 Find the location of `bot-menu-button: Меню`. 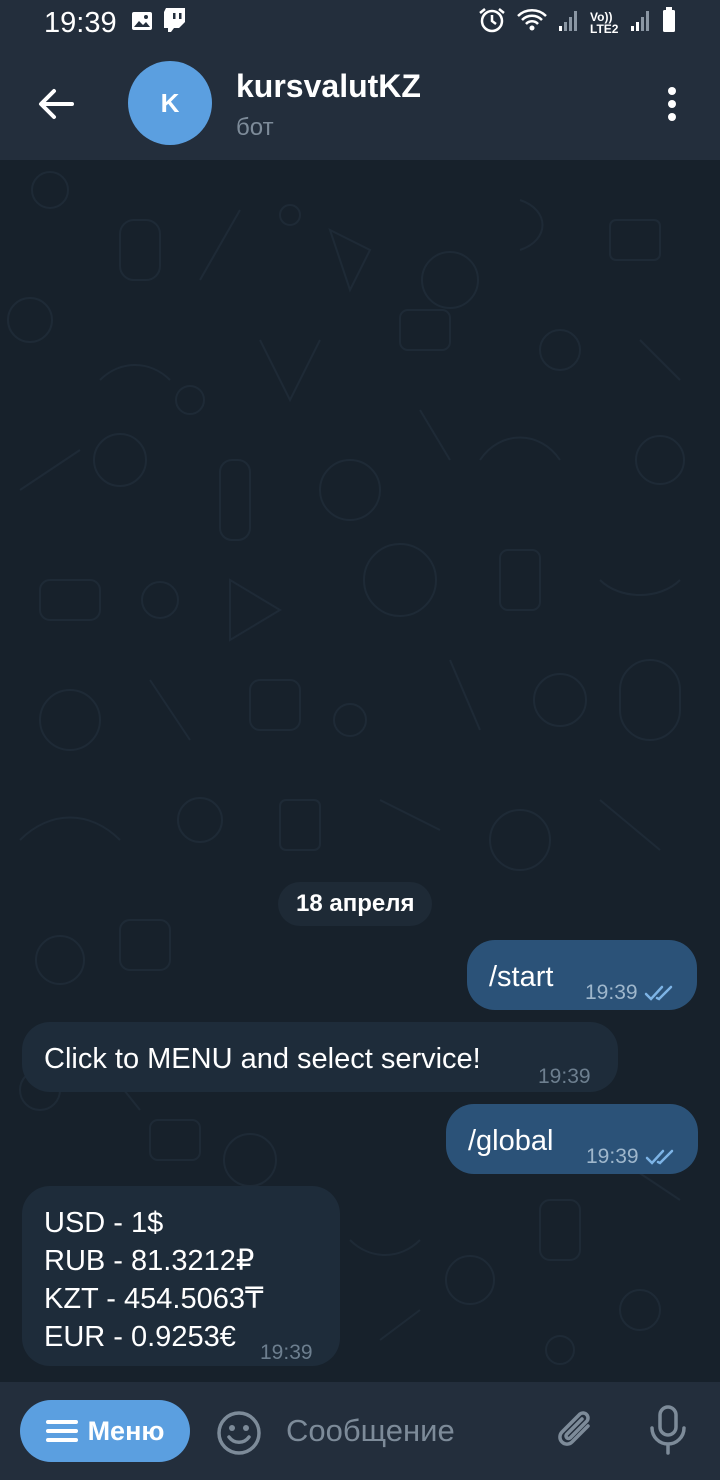

bot-menu-button: Меню is located at coordinates (105, 1431).